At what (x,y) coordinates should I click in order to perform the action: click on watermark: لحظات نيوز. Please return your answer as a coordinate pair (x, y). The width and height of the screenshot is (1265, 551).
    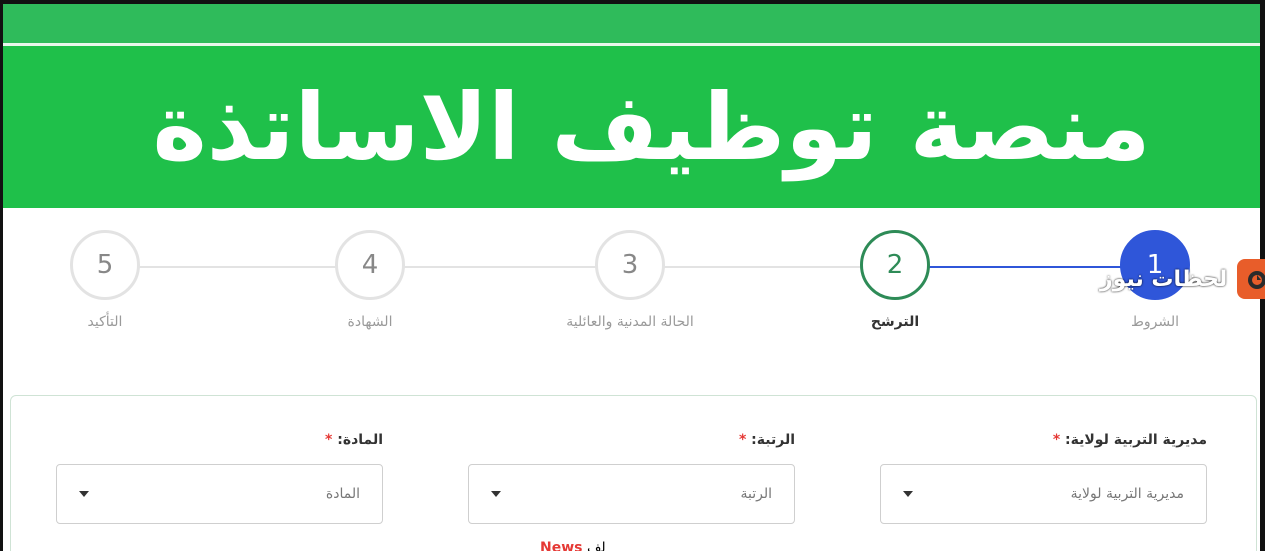
    Looking at the image, I should click on (1182, 279).